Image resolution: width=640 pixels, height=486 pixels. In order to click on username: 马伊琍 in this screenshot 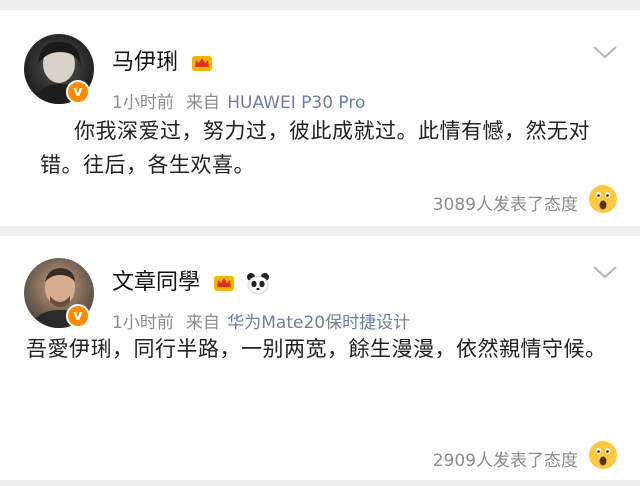, I will do `click(162, 60)`.